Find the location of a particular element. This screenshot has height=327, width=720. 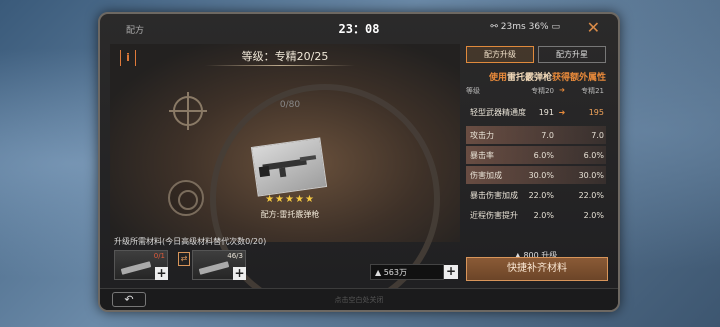

material-slot: 0/1 + is located at coordinates (141, 265).